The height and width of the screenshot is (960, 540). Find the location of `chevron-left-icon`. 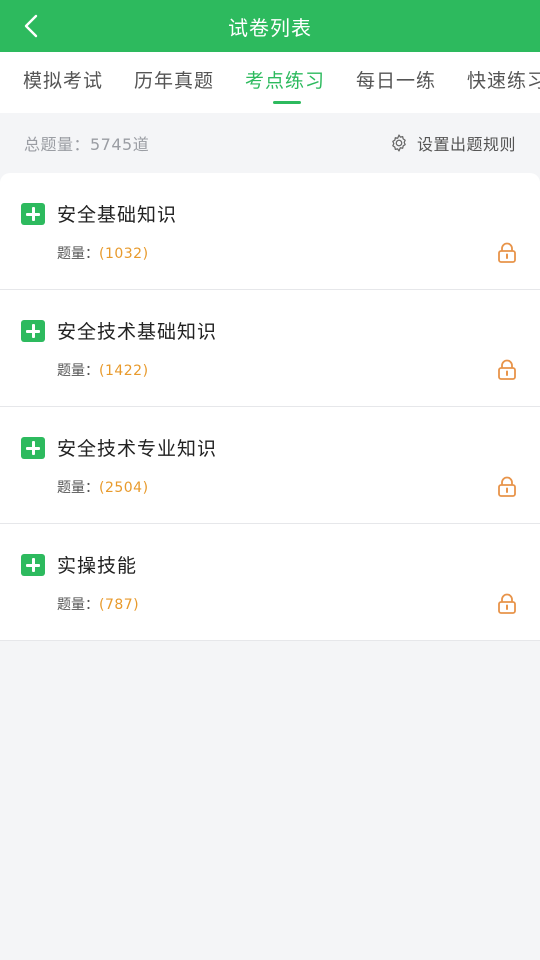

chevron-left-icon is located at coordinates (31, 26).